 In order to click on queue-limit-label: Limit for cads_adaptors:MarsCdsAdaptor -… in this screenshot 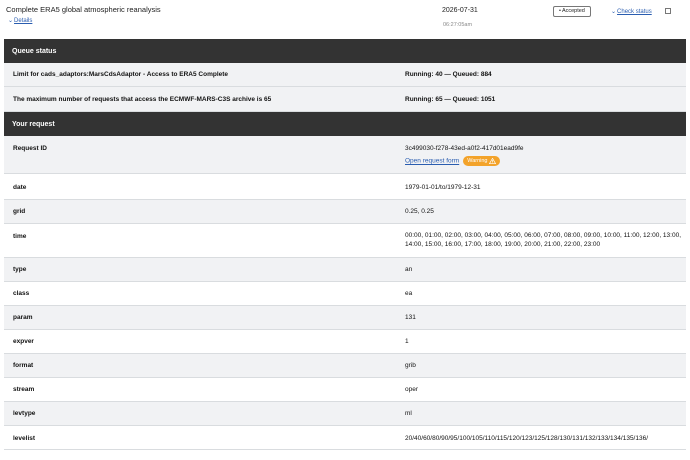, I will do `click(121, 74)`.